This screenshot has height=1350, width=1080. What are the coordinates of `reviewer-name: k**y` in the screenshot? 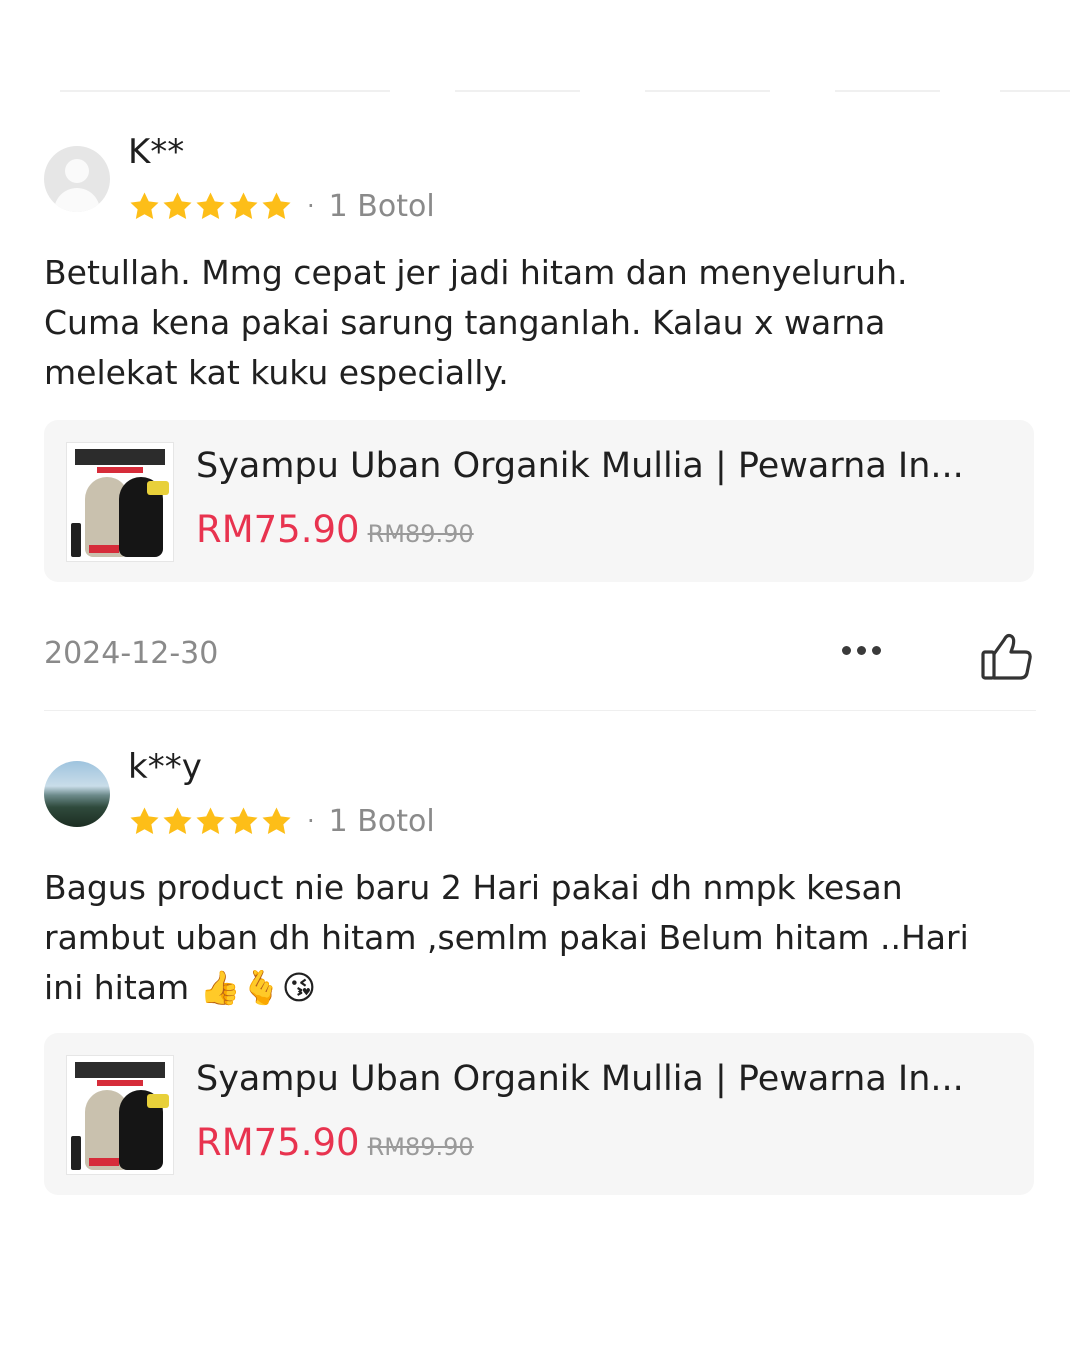 It's located at (165, 767).